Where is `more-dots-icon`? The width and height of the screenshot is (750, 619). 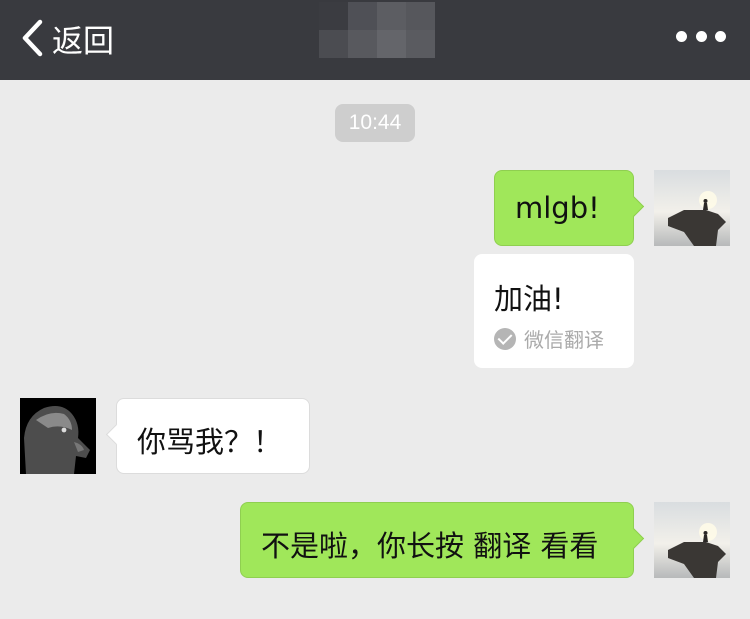
more-dots-icon is located at coordinates (701, 36).